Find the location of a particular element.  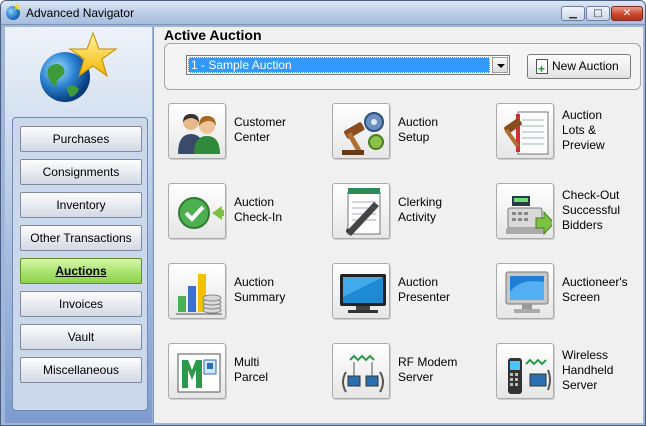

tile-clerking-activity: Clerking Activity is located at coordinates (412, 214).